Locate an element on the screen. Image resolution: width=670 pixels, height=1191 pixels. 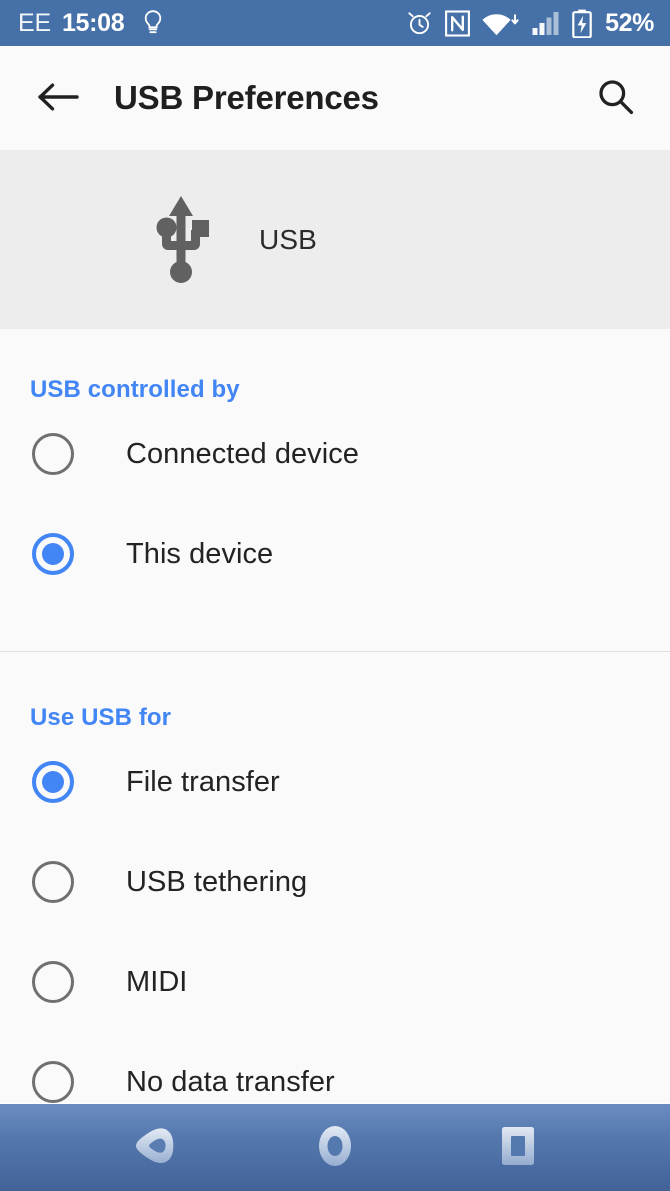
radio-label-usb-tethering: USB tethering is located at coordinates (217, 881).